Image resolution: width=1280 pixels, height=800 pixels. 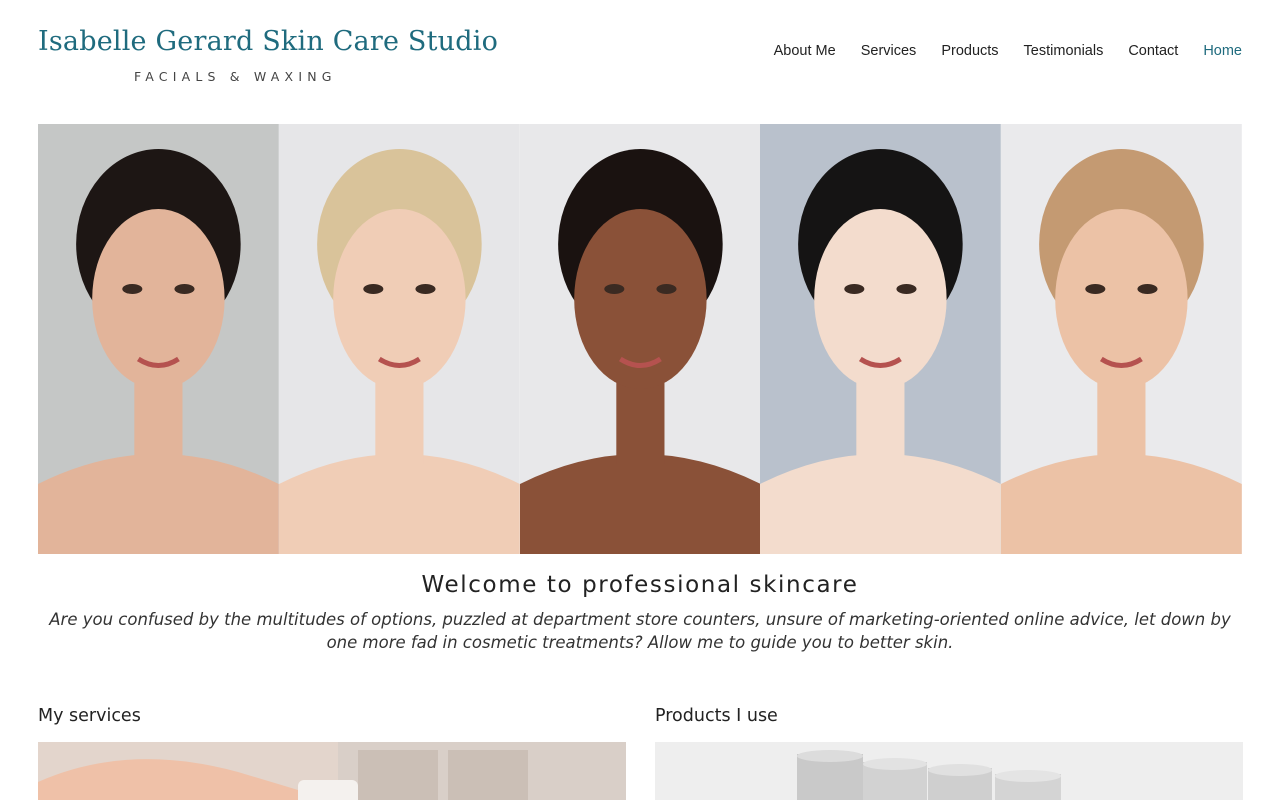 What do you see at coordinates (969, 51) in the screenshot?
I see `nav-products: Products` at bounding box center [969, 51].